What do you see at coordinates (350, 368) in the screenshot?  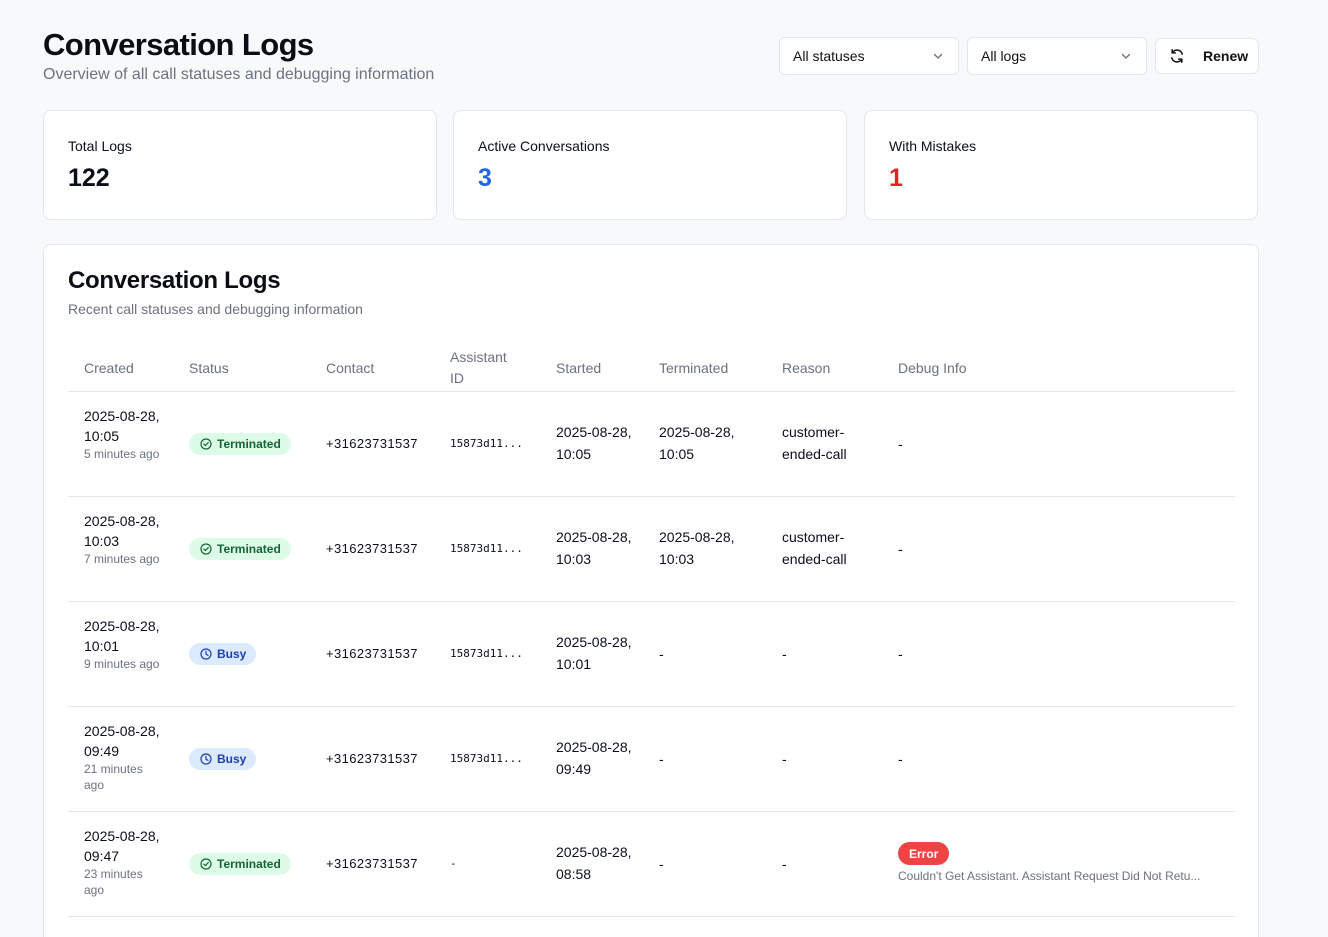 I see `column-header-contact: Contact` at bounding box center [350, 368].